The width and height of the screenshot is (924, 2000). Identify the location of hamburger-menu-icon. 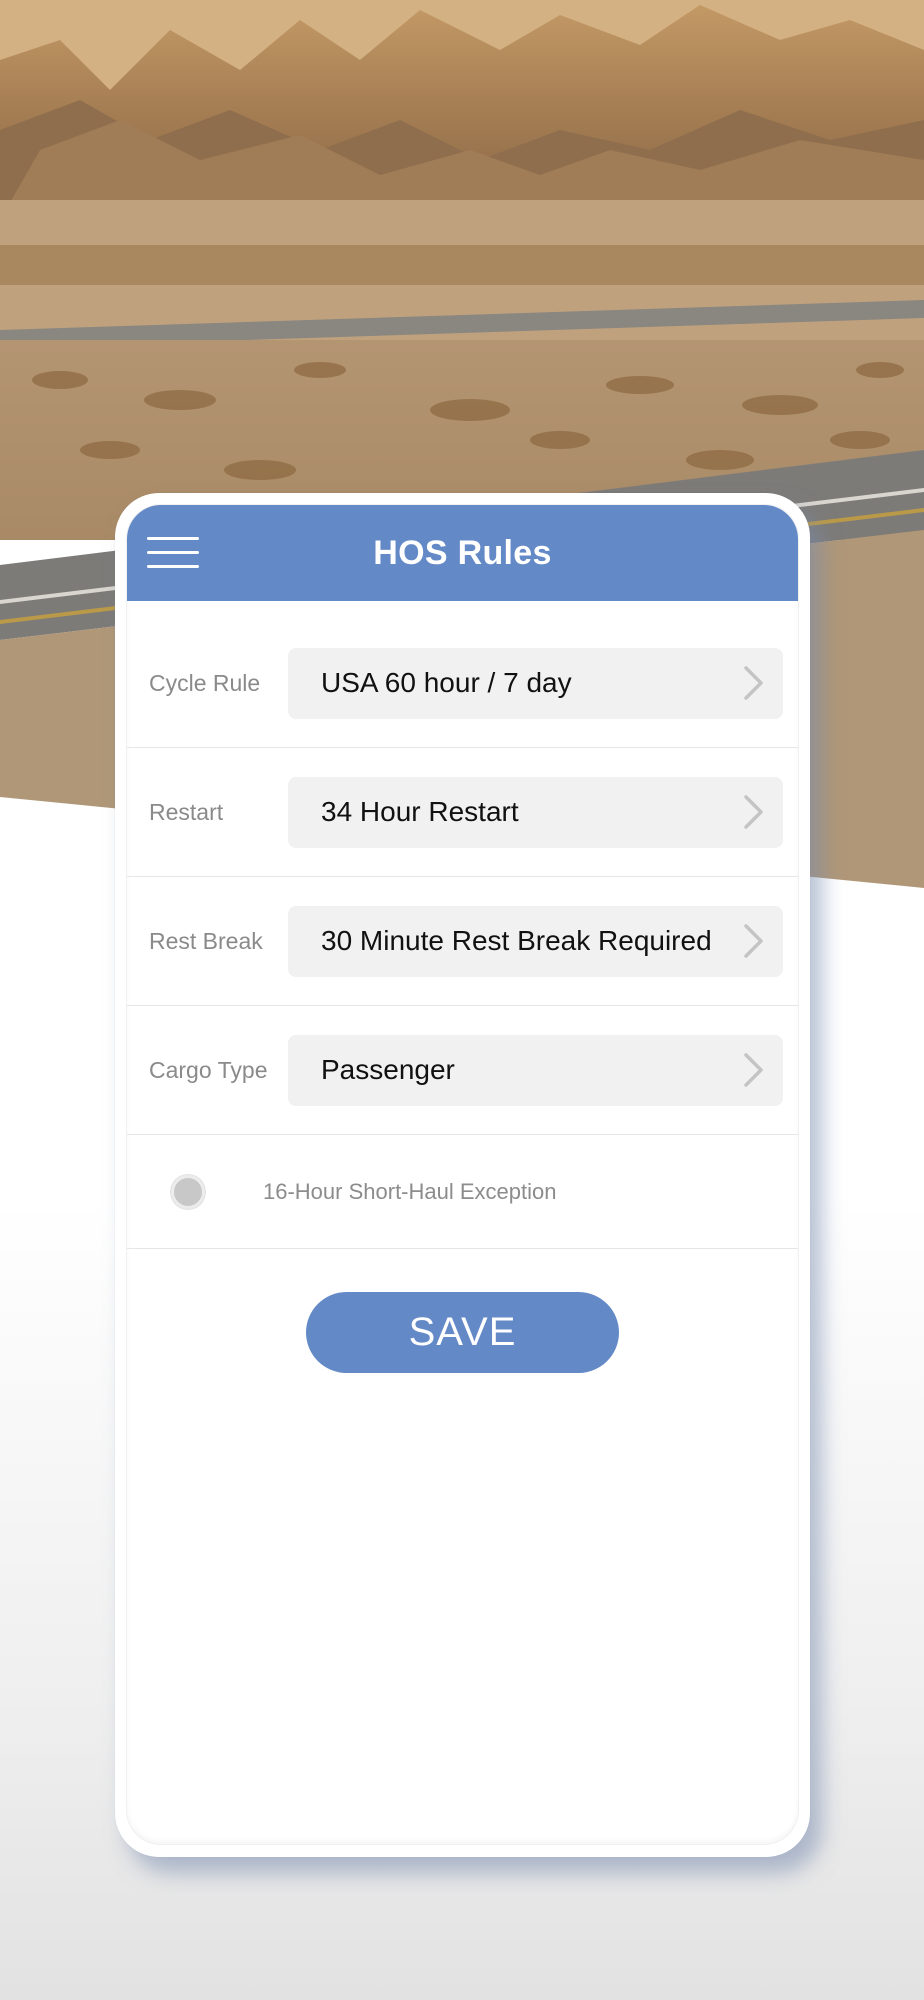
(173, 552).